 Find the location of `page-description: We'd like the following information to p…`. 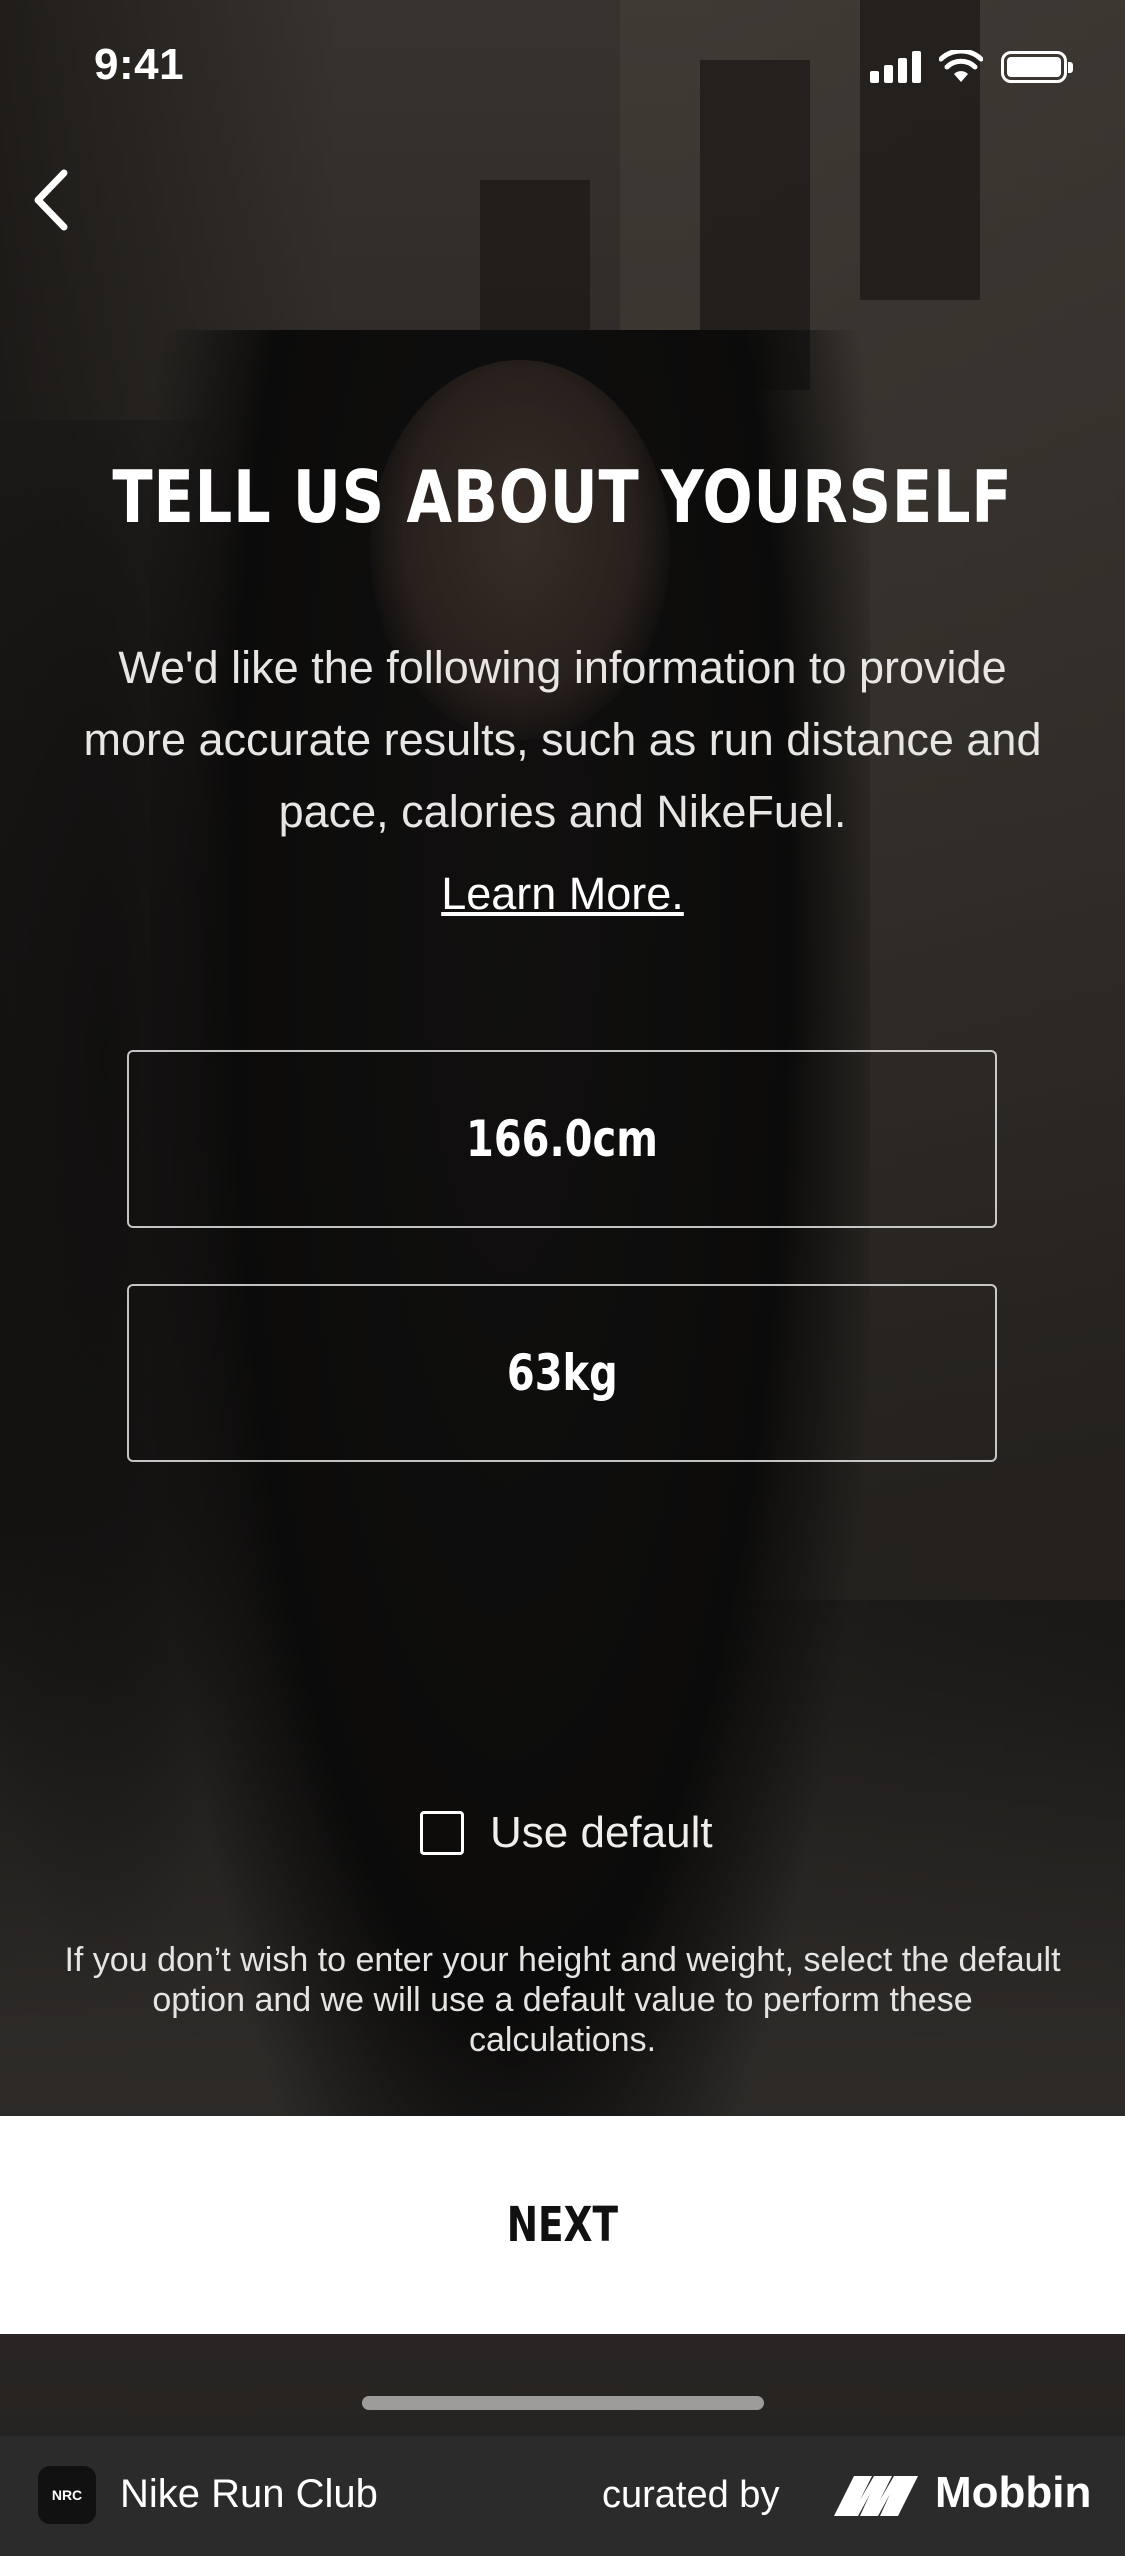

page-description: We'd like the following information to p… is located at coordinates (562, 739).